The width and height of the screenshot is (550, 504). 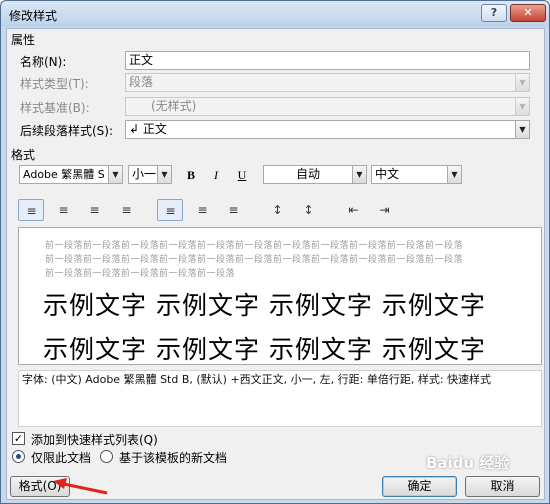 What do you see at coordinates (80, 486) in the screenshot?
I see `red-arrow-annotation-icon` at bounding box center [80, 486].